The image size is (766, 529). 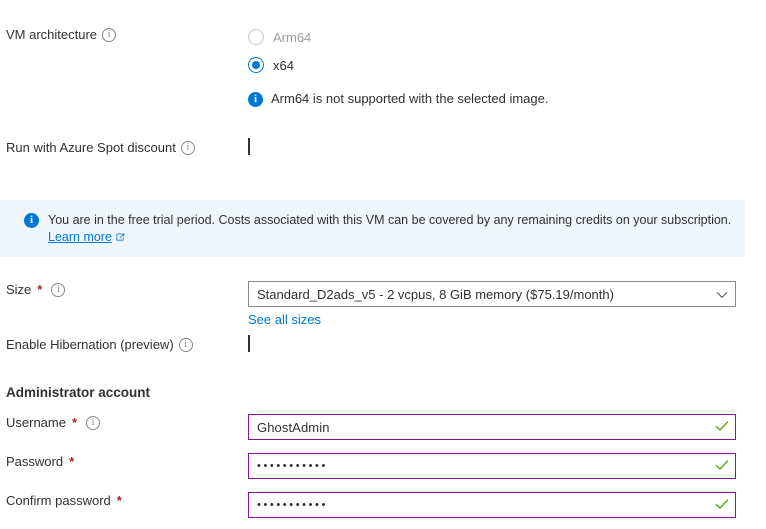 What do you see at coordinates (292, 466) in the screenshot?
I see `password-value: •••••••••••` at bounding box center [292, 466].